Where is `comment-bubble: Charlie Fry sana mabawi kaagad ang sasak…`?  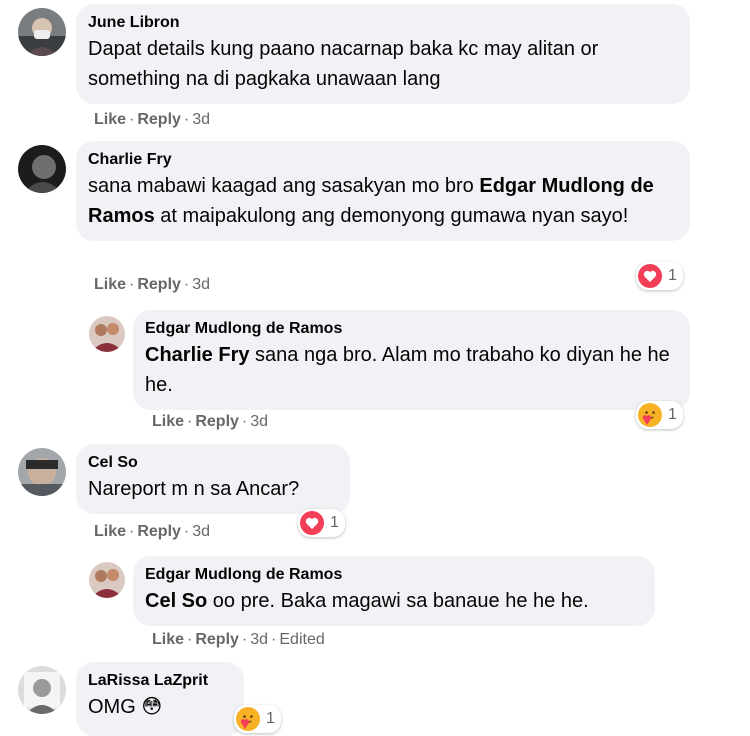 comment-bubble: Charlie Fry sana mabawi kaagad ang sasak… is located at coordinates (383, 191).